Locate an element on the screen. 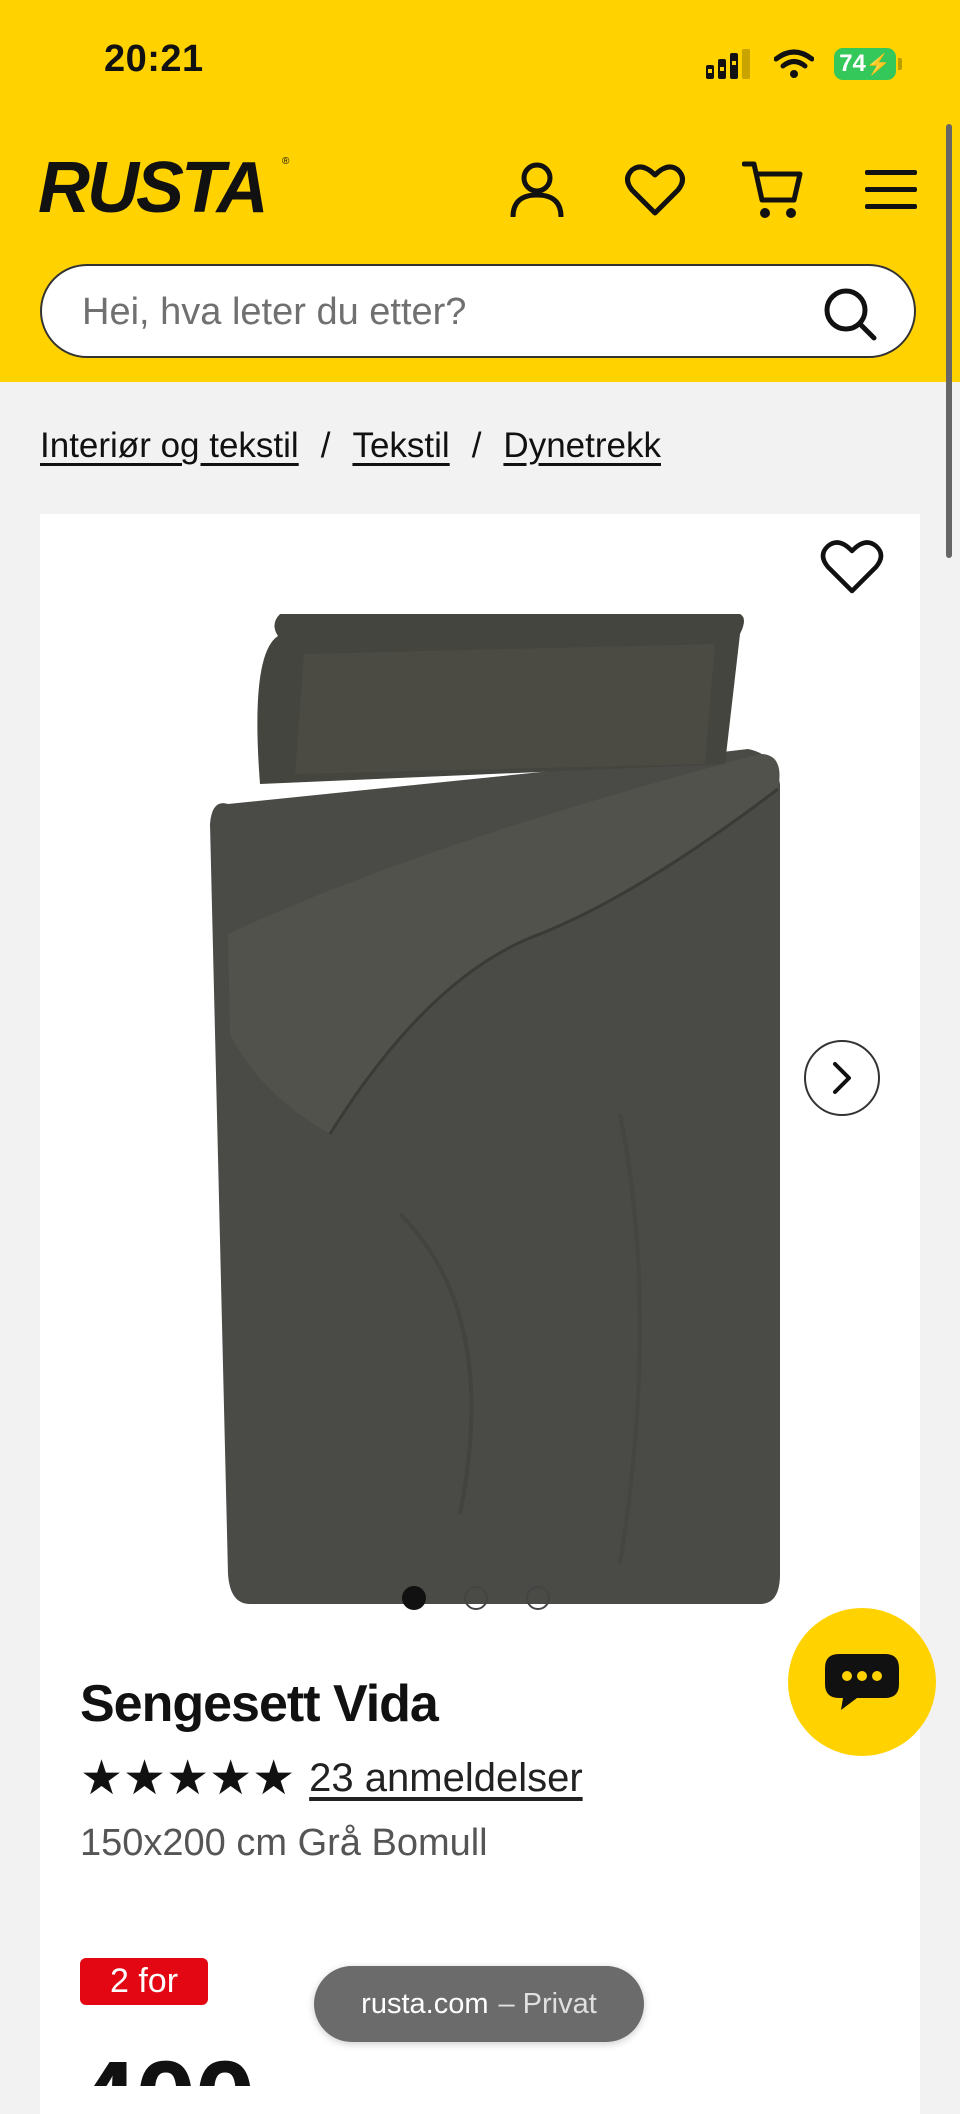 The image size is (960, 2114). wifi-icon is located at coordinates (794, 63).